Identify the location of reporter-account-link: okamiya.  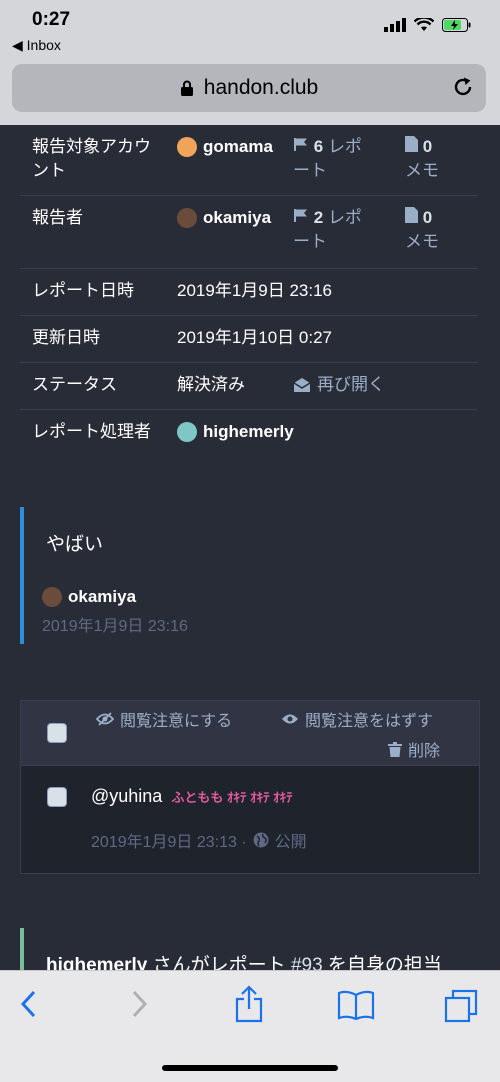
(224, 218).